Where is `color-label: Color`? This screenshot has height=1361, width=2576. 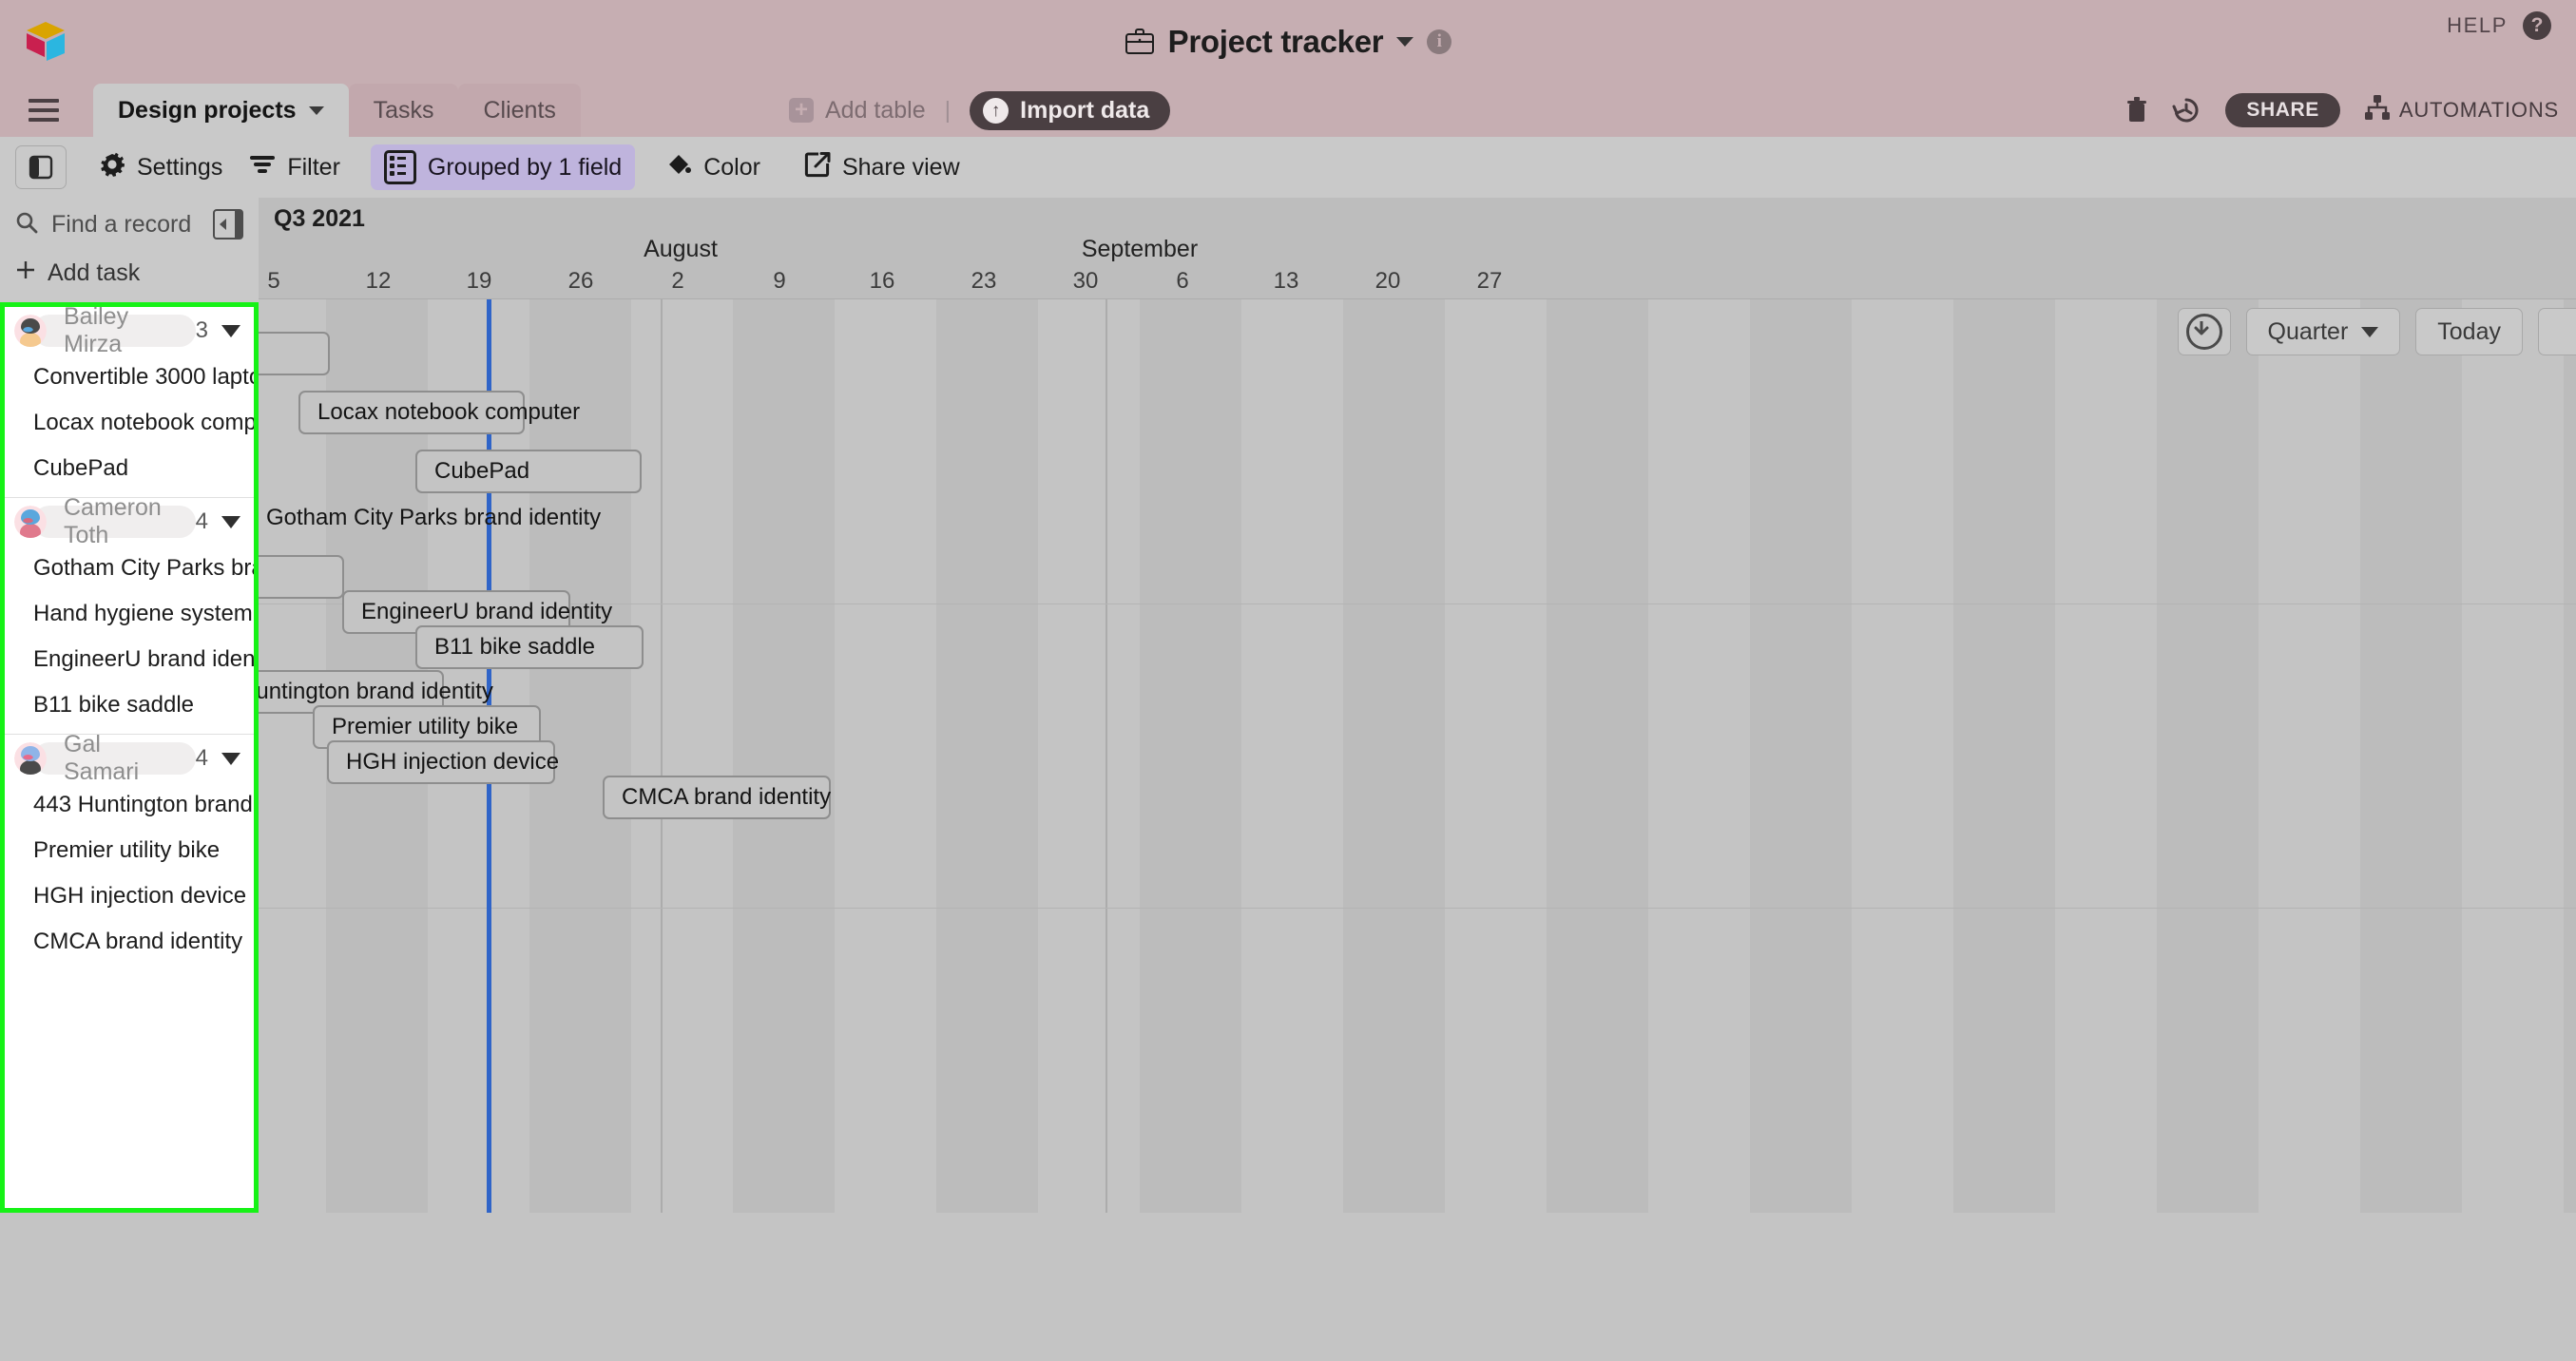
color-label: Color is located at coordinates (731, 167).